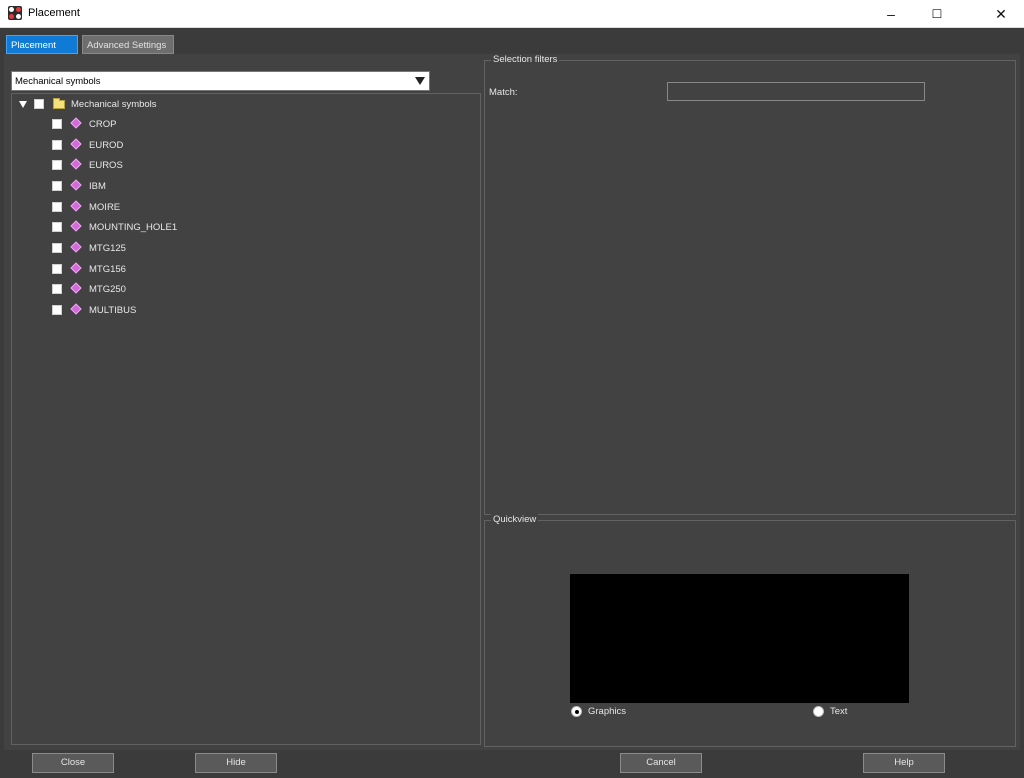  What do you see at coordinates (106, 145) in the screenshot?
I see `tree-item-label: EUROD` at bounding box center [106, 145].